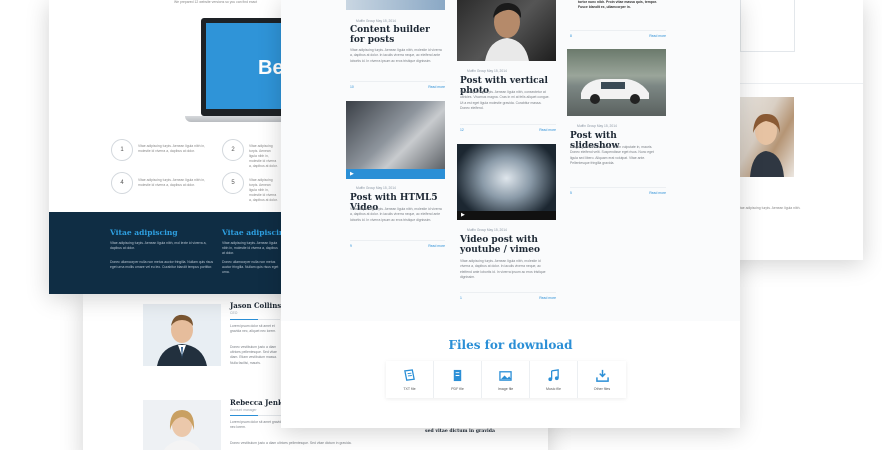 Image resolution: width=882 pixels, height=450 pixels. I want to click on comments-count: 10, so click(352, 87).